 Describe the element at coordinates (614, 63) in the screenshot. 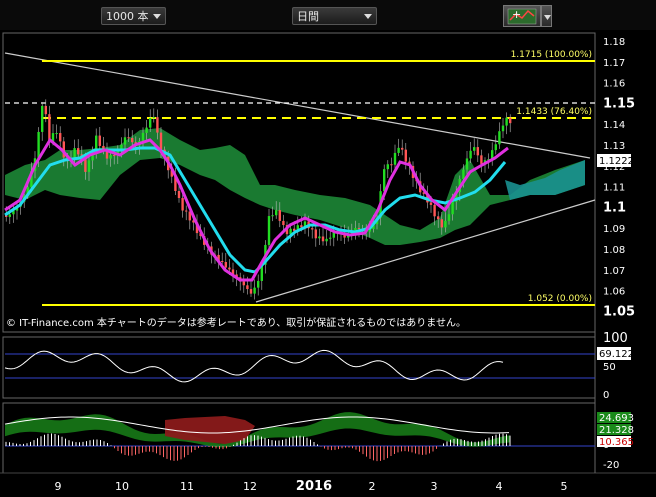

I see `price-tick-label: 1.17` at that location.